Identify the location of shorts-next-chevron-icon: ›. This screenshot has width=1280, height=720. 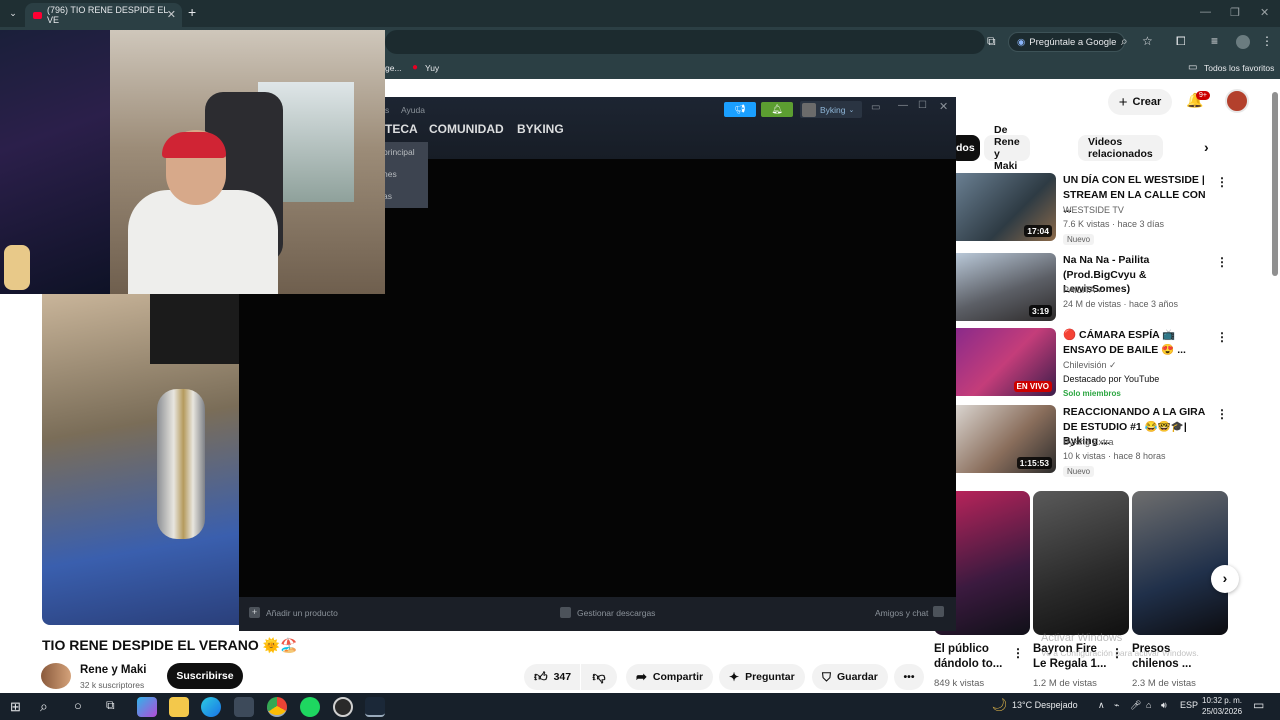
(1225, 579).